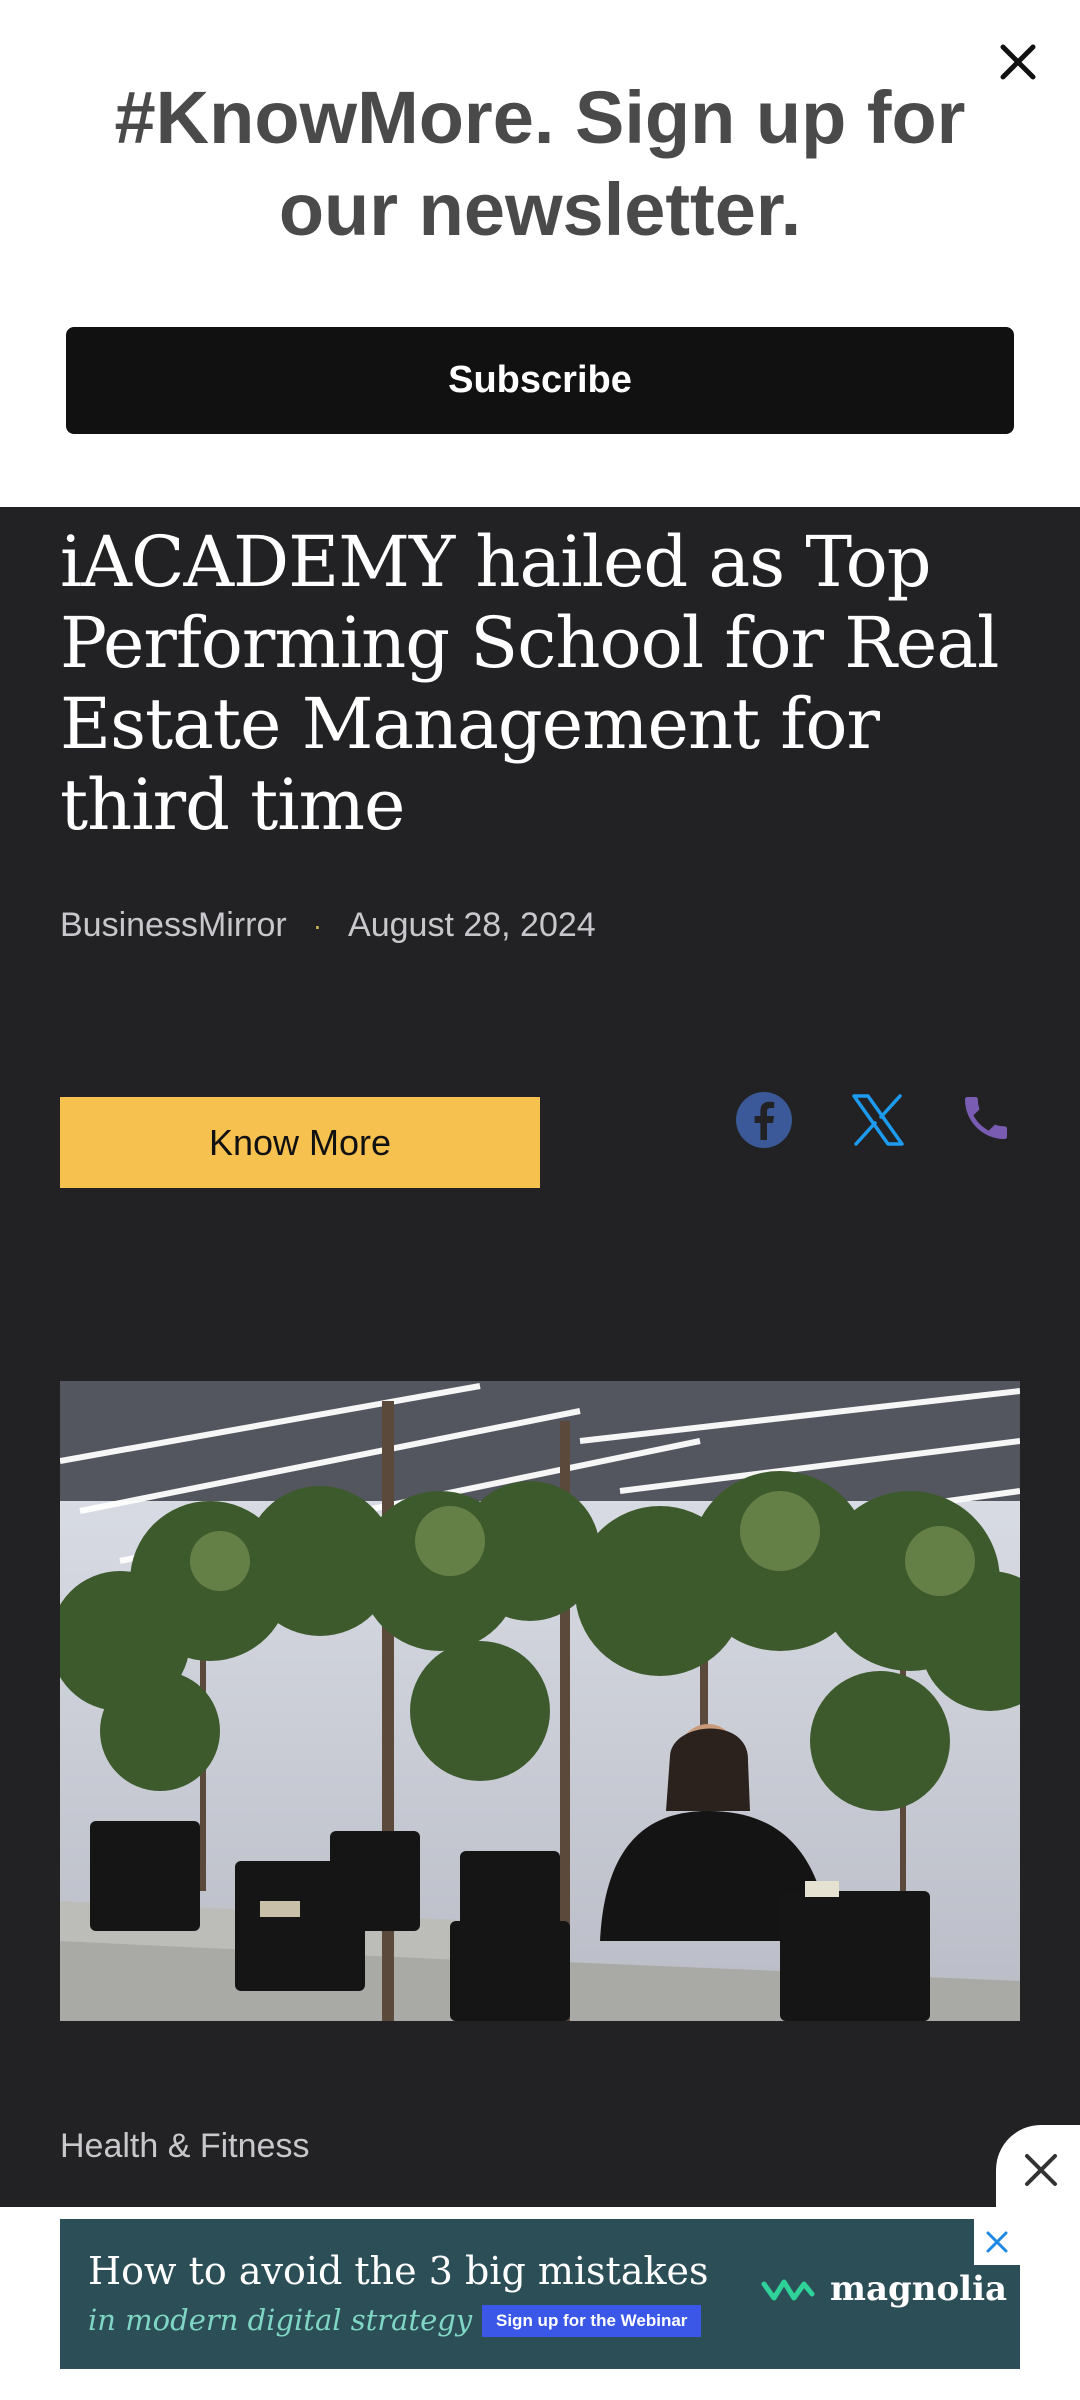 Image resolution: width=1080 pixels, height=2400 pixels. What do you see at coordinates (328, 925) in the screenshot?
I see `article-meta: BusinessMirror · August 28, 2024` at bounding box center [328, 925].